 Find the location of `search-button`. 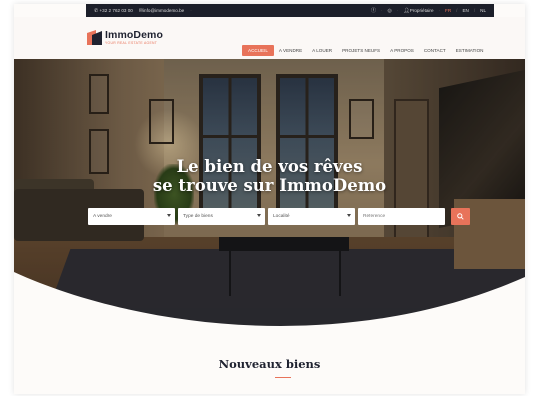

search-button is located at coordinates (460, 216).